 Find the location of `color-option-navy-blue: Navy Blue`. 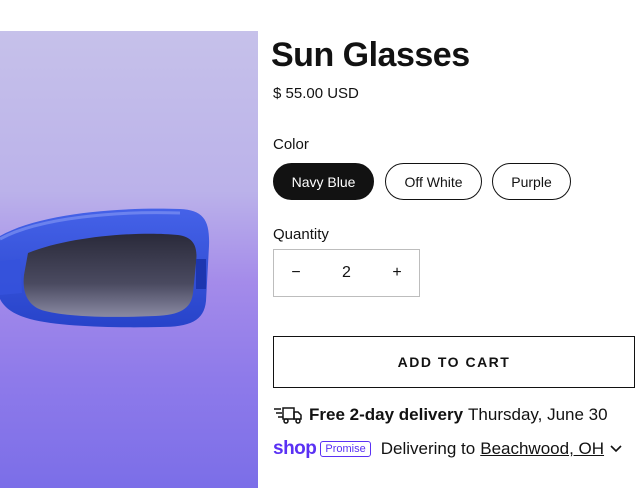

color-option-navy-blue: Navy Blue is located at coordinates (323, 181).